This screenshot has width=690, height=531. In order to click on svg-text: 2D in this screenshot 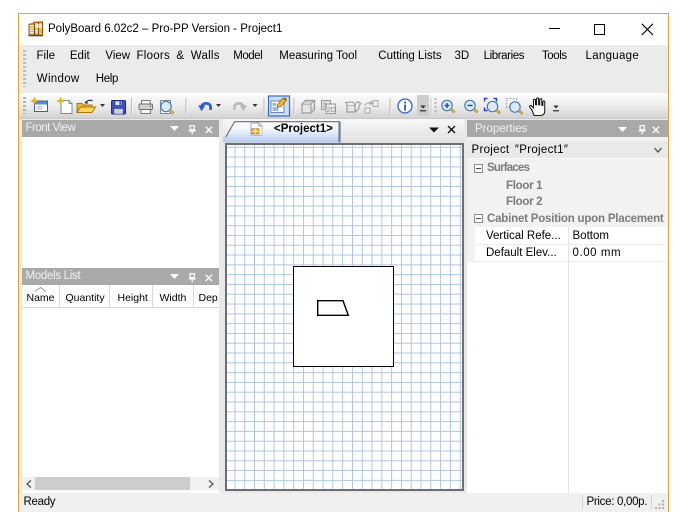, I will do `click(331, 110)`.